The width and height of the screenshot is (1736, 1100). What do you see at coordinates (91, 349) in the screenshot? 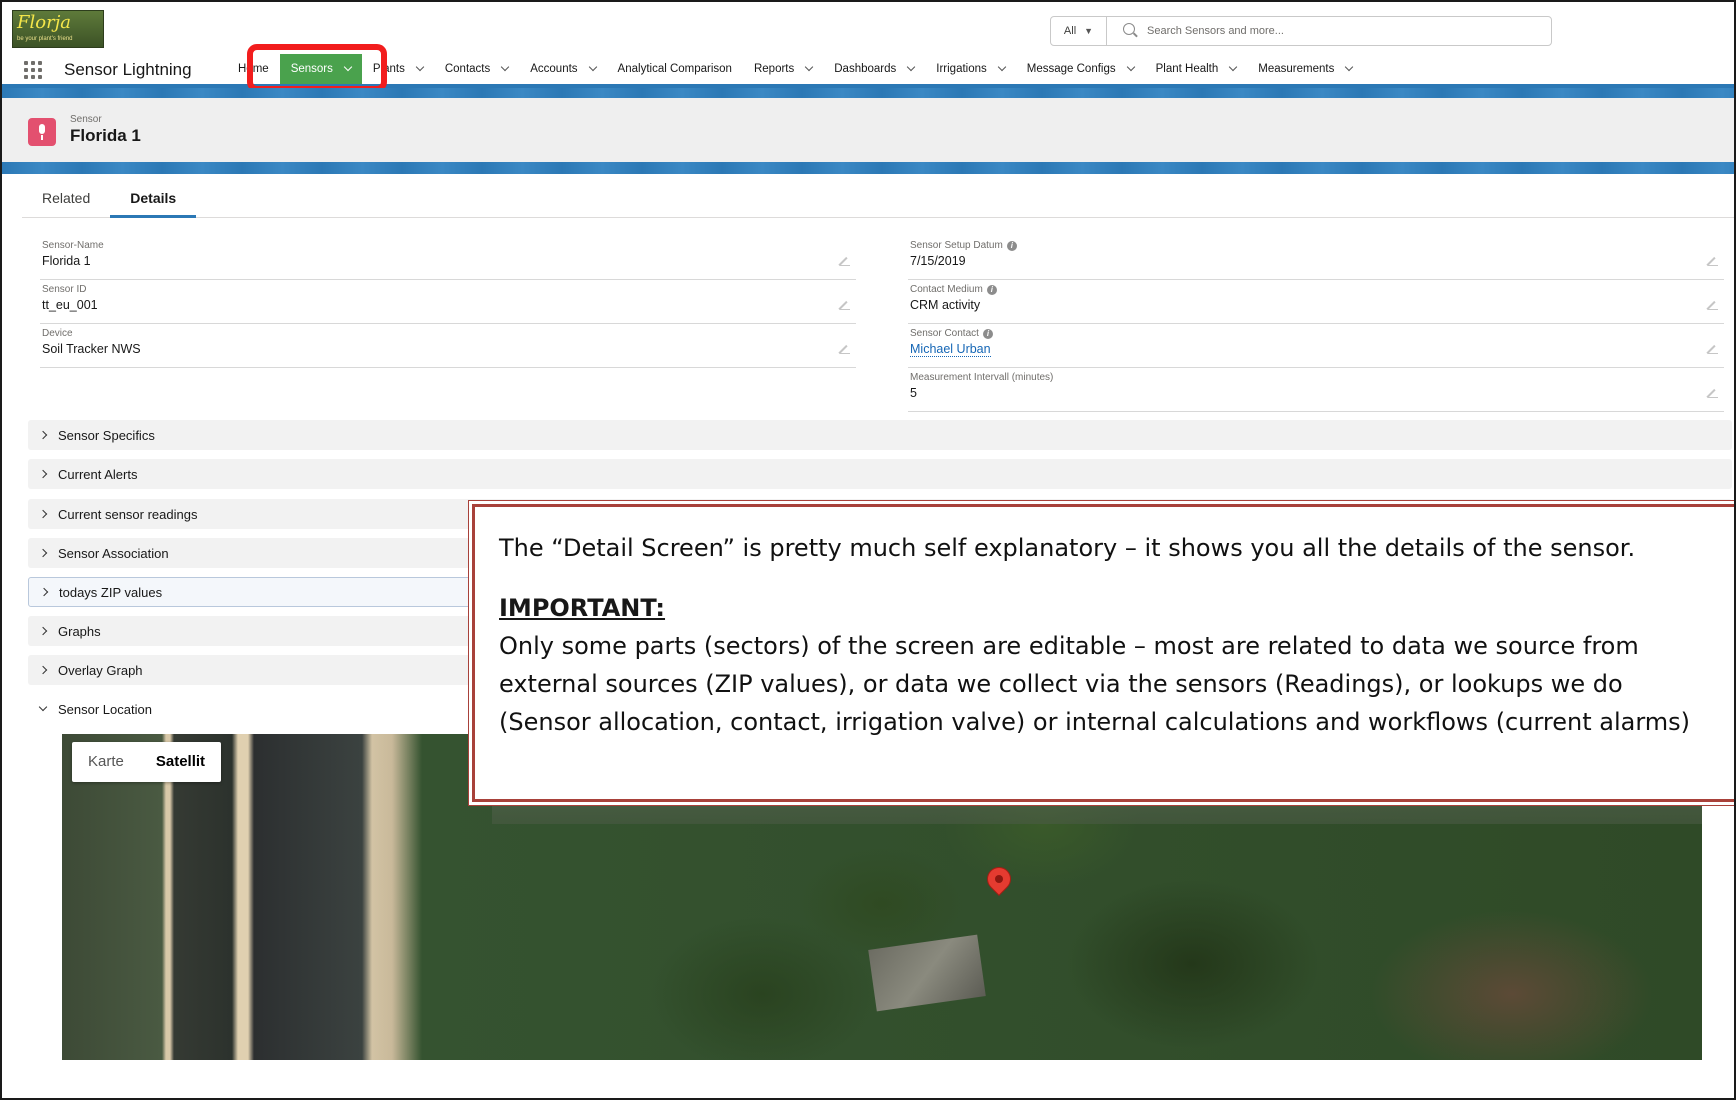
I see `field-value: Soil Tracker NWS` at bounding box center [91, 349].